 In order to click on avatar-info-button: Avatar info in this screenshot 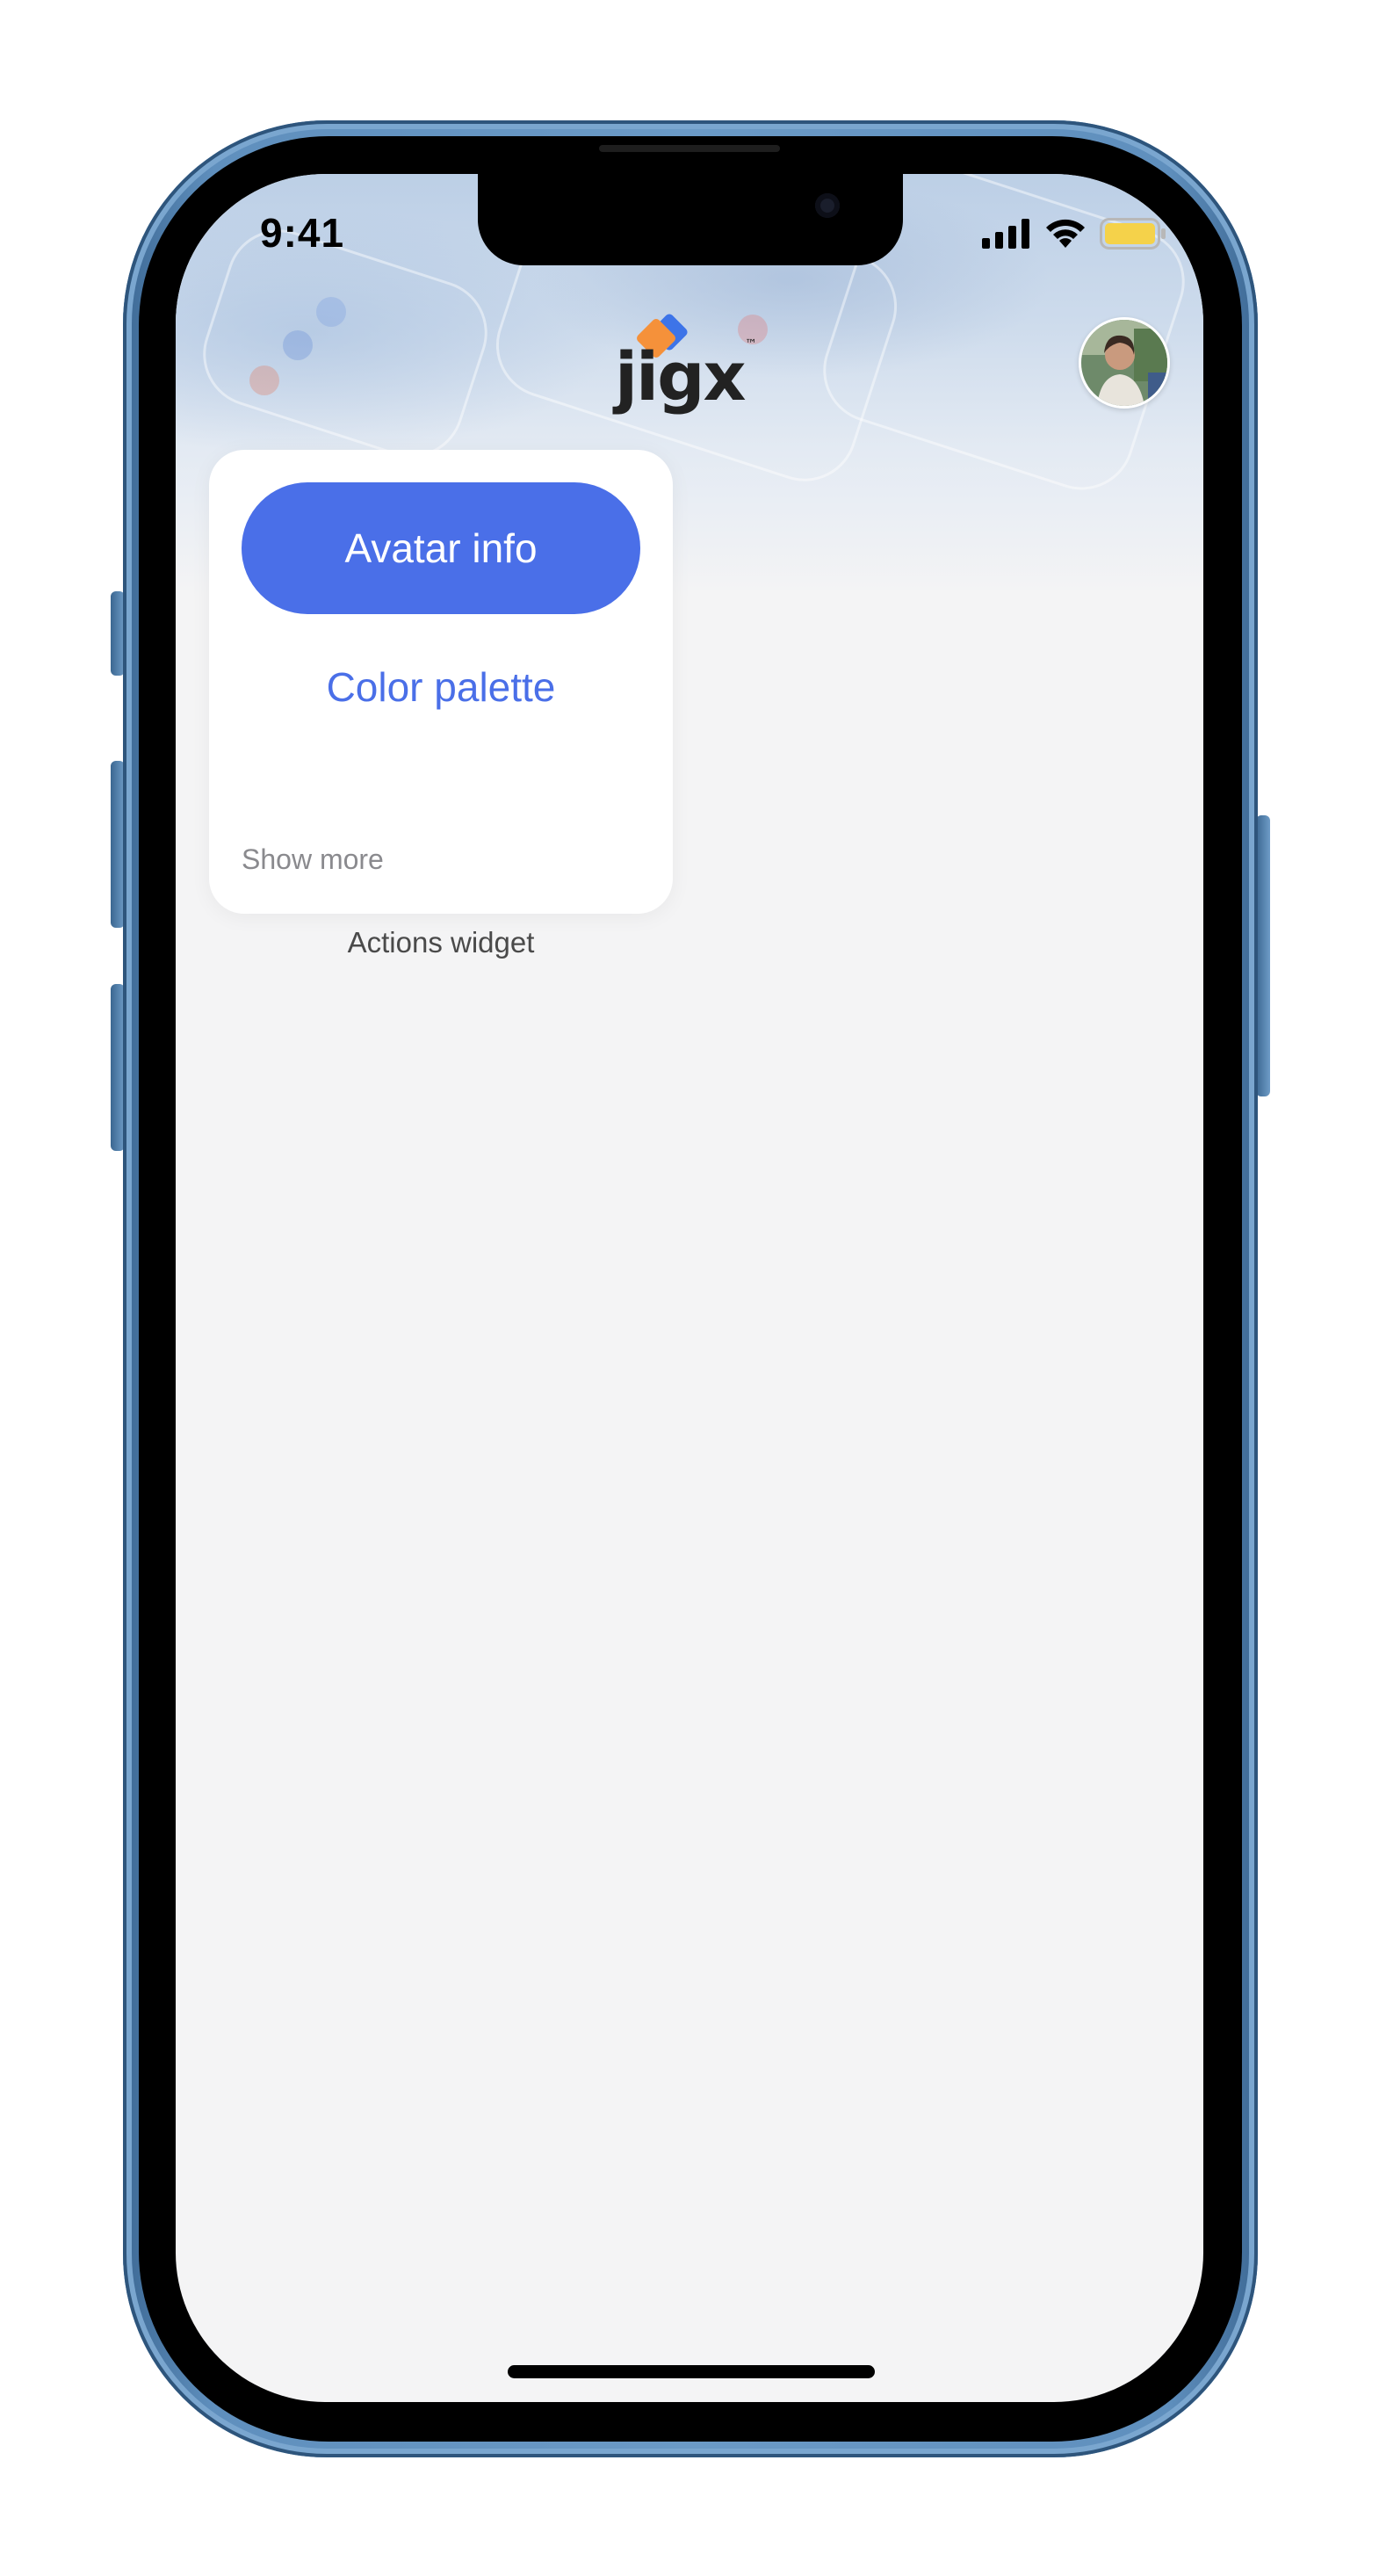, I will do `click(441, 548)`.